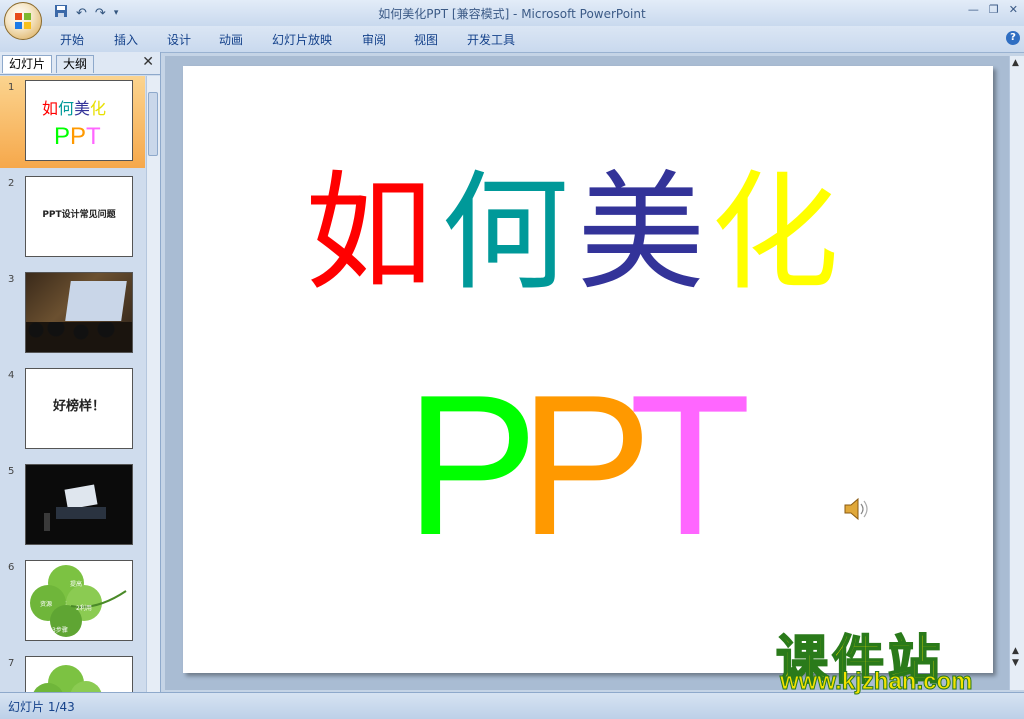 This screenshot has height=719, width=1024. I want to click on thumb-label: 3步骤, so click(60, 630).